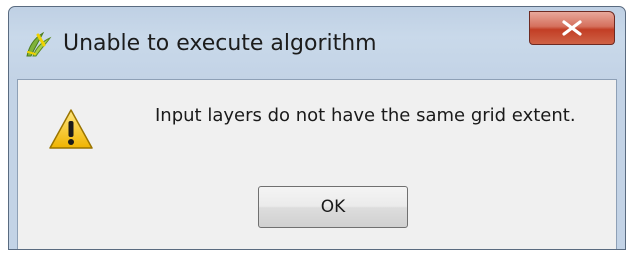  I want to click on close-button, so click(572, 28).